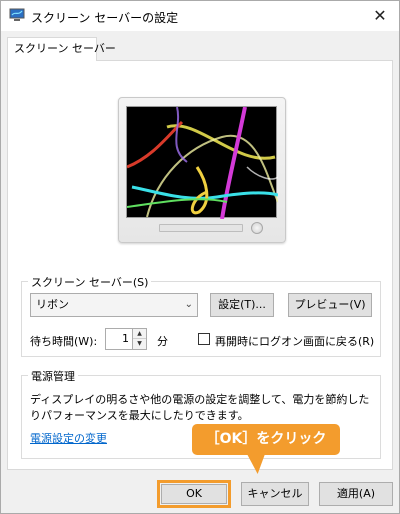  Describe the element at coordinates (257, 228) in the screenshot. I see `monitor-power-knob` at that location.